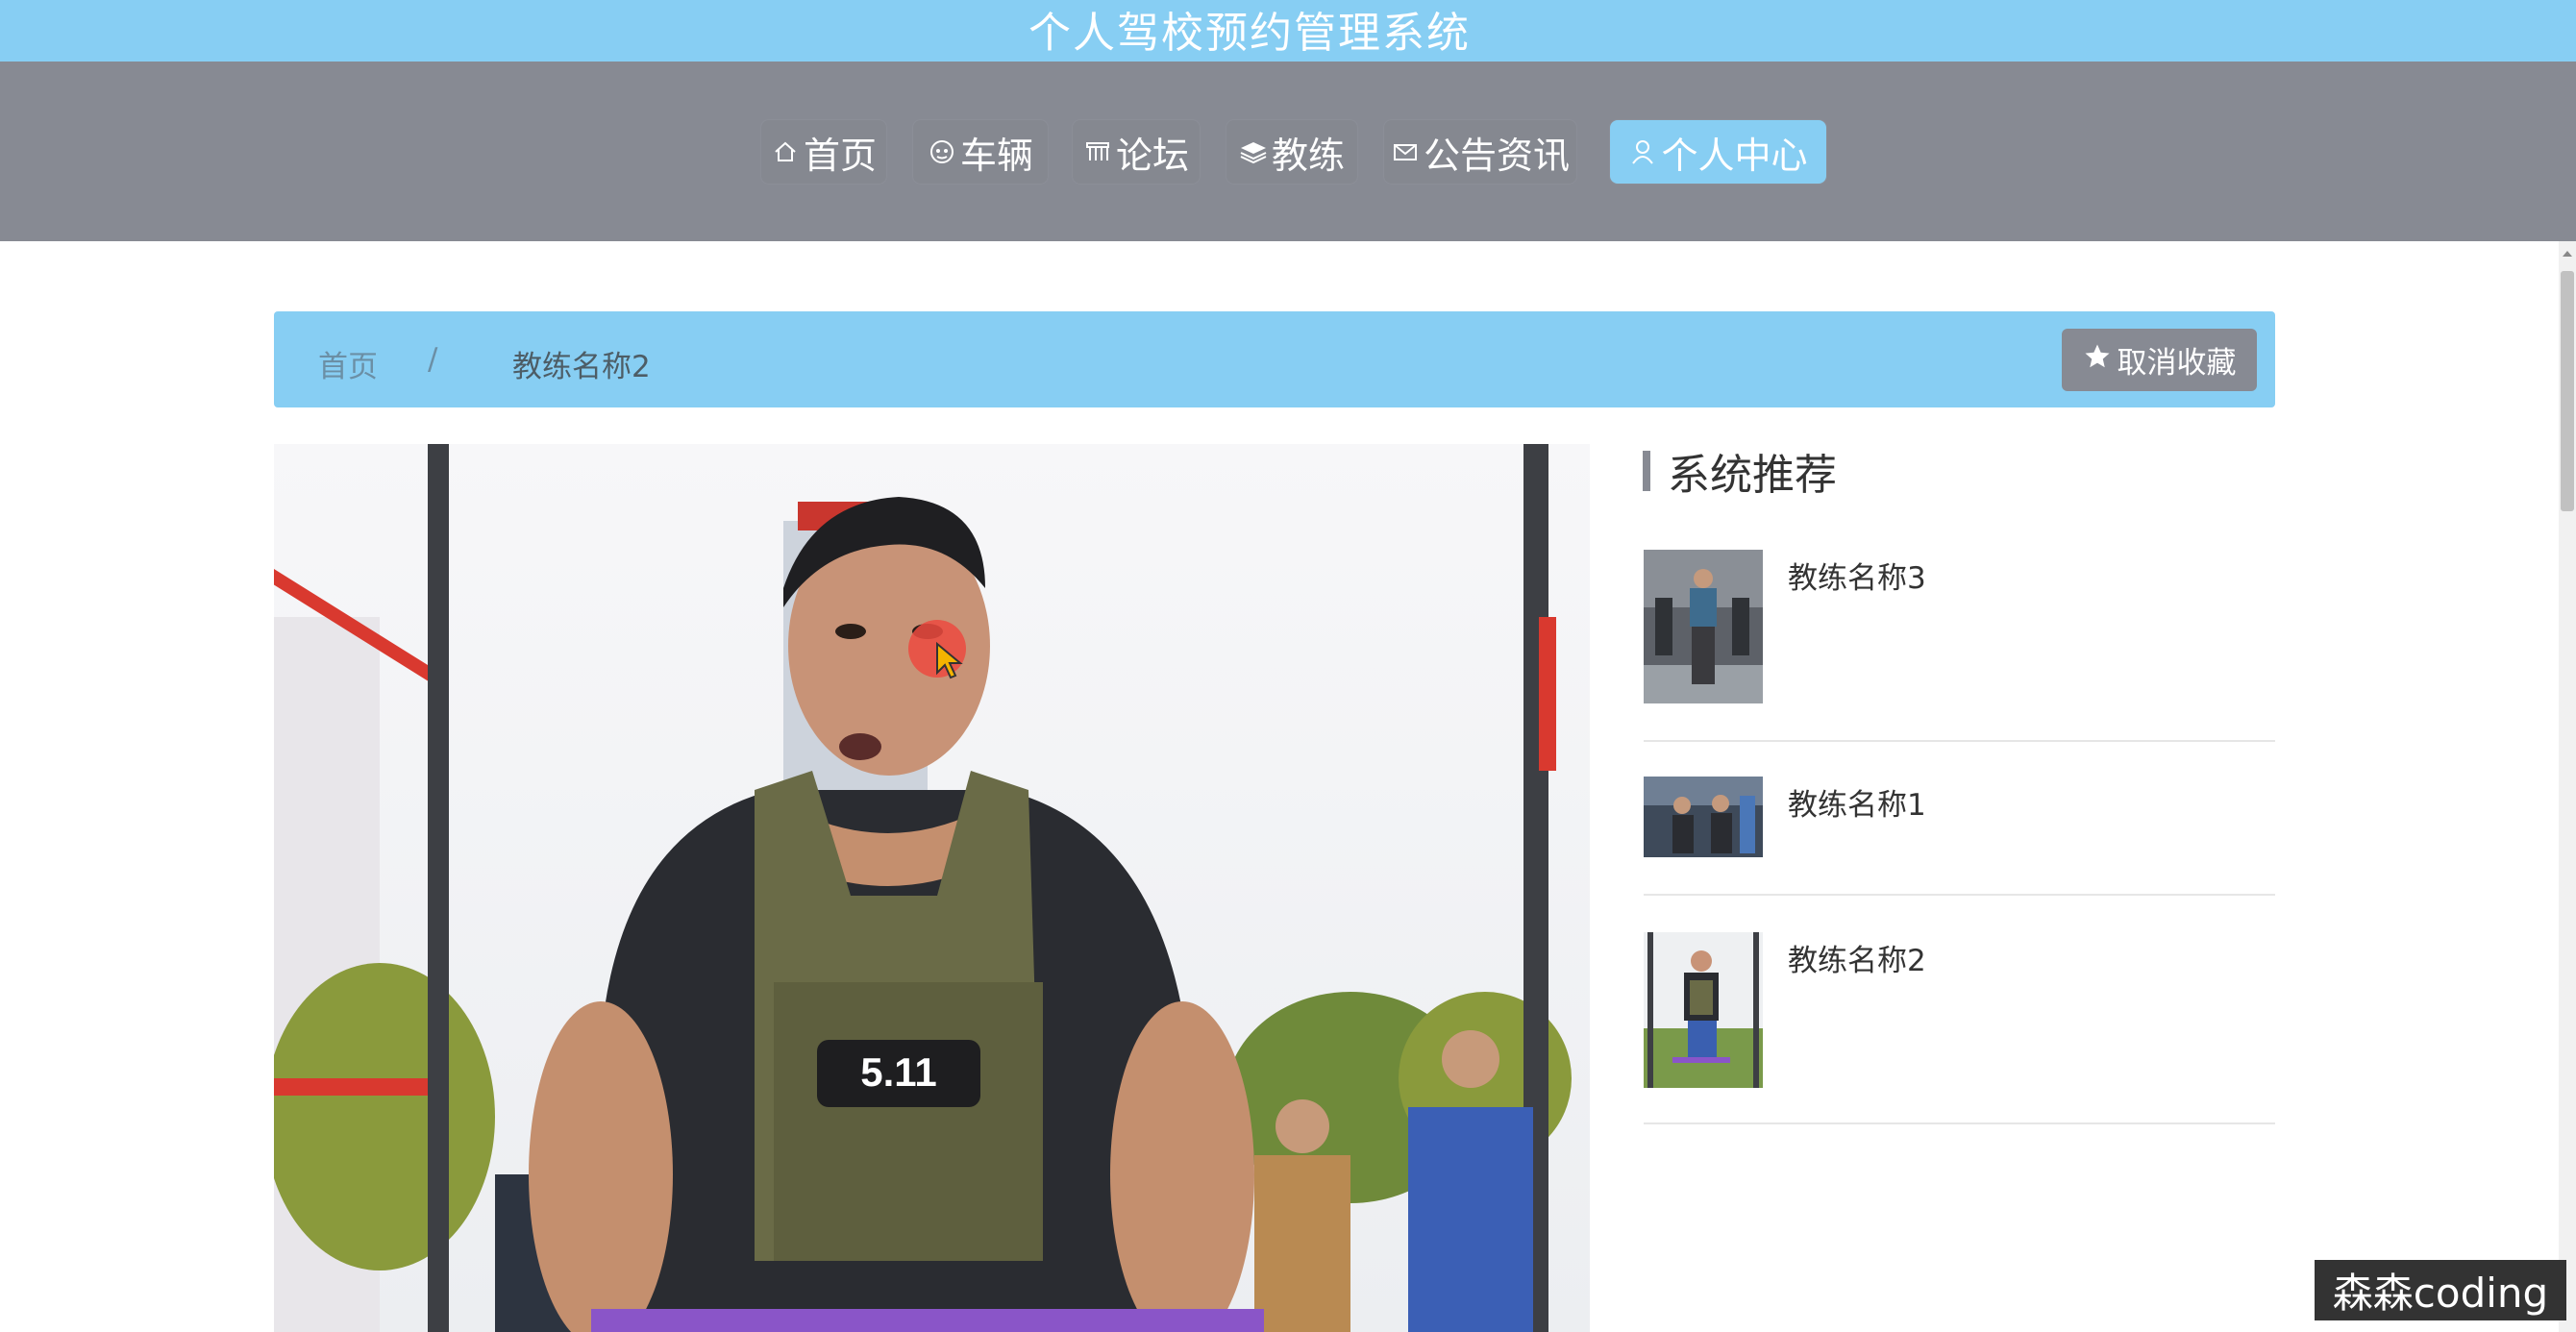 The width and height of the screenshot is (2576, 1332). Describe the element at coordinates (2441, 1290) in the screenshot. I see `watermark: 森森coding` at that location.